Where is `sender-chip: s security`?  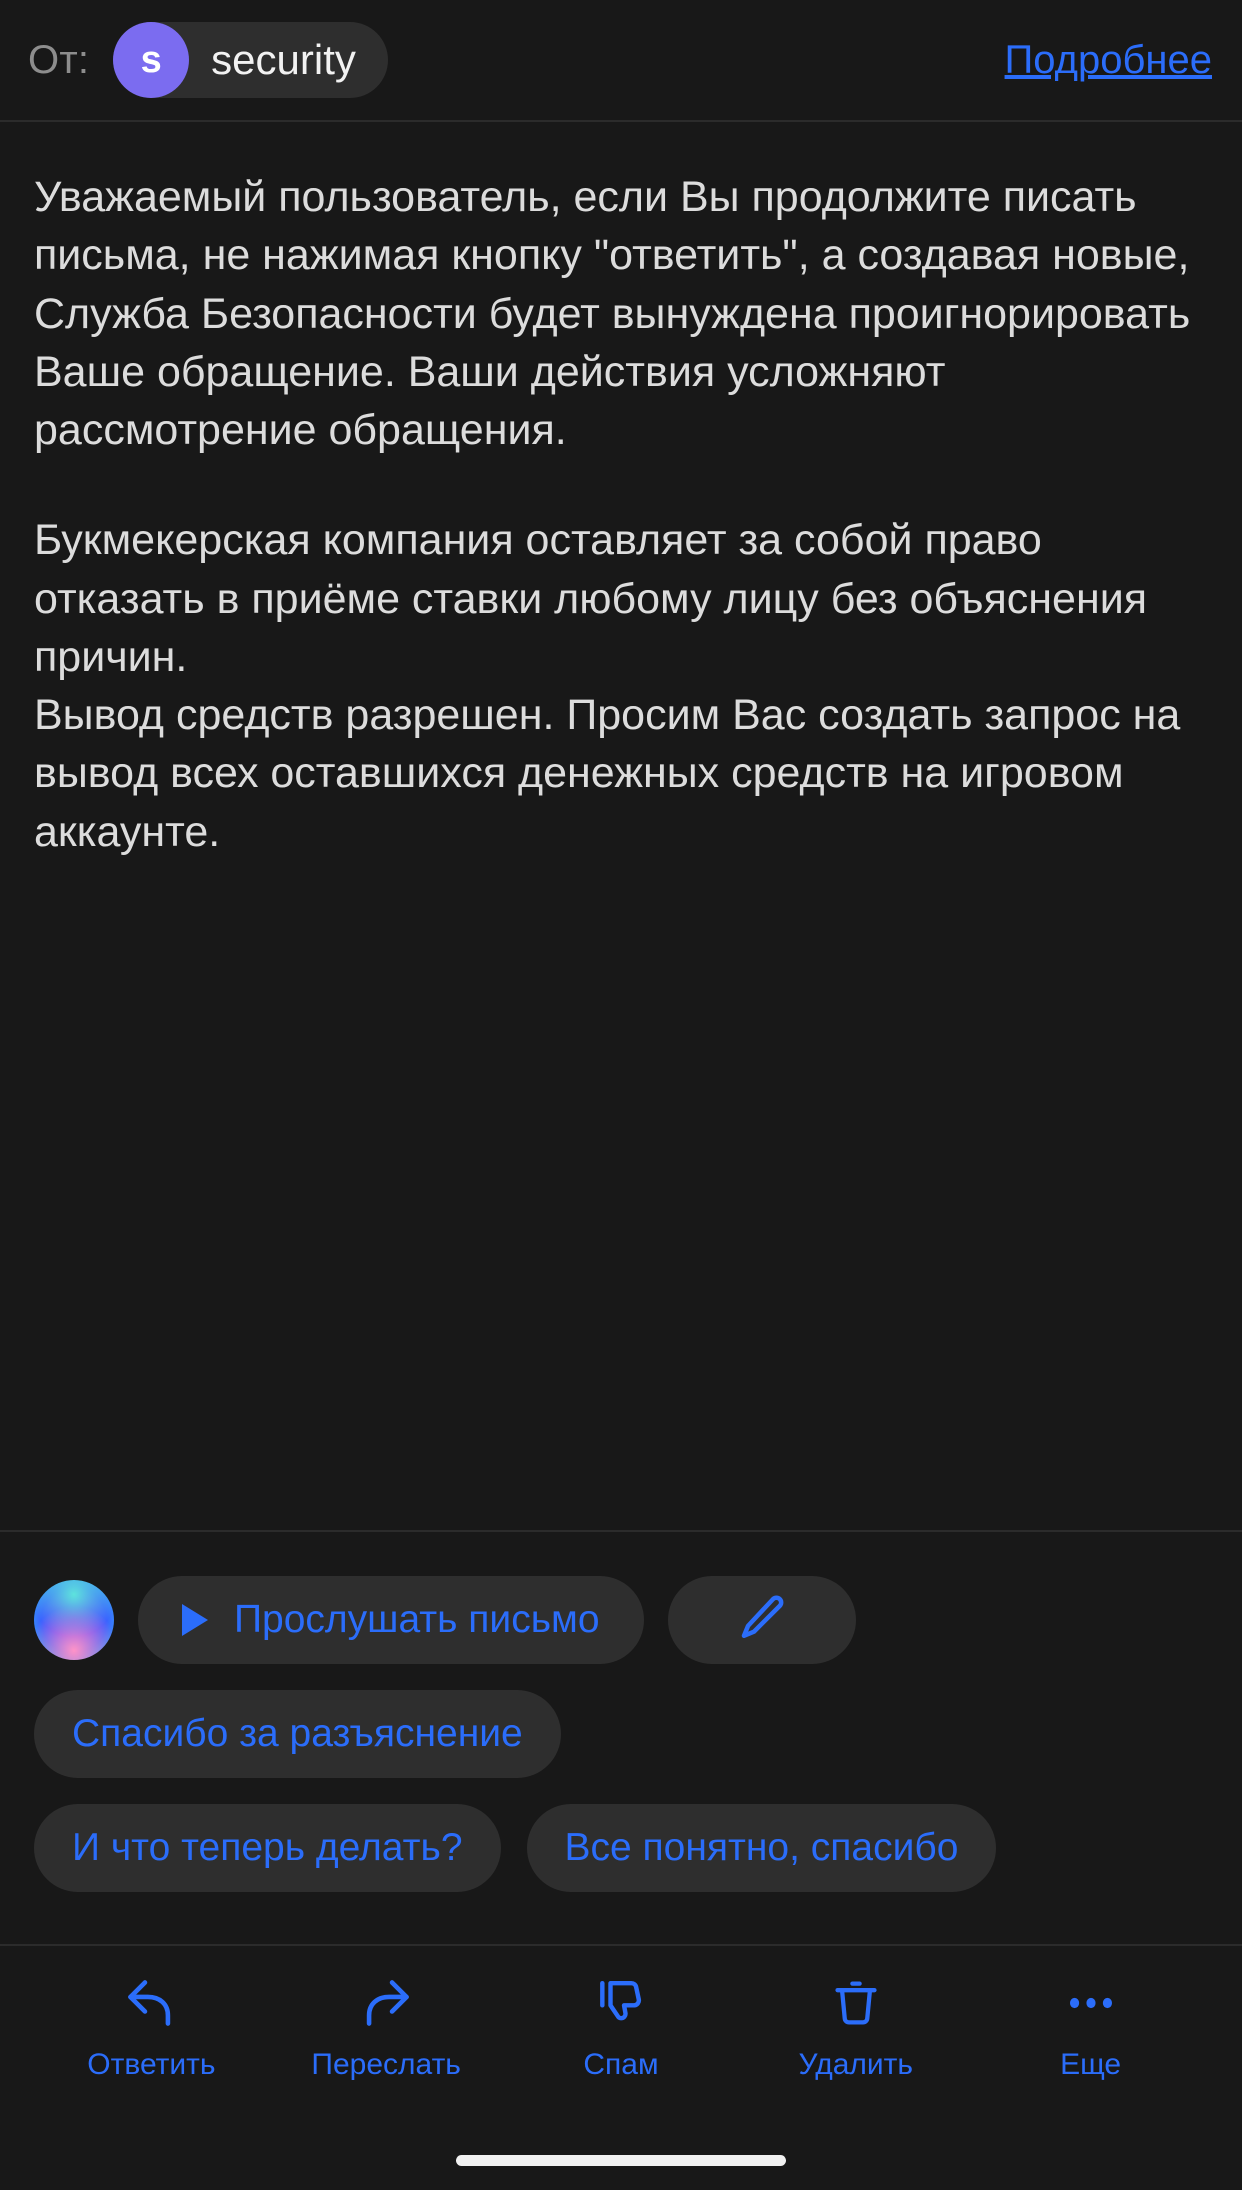
sender-chip: s security is located at coordinates (250, 60).